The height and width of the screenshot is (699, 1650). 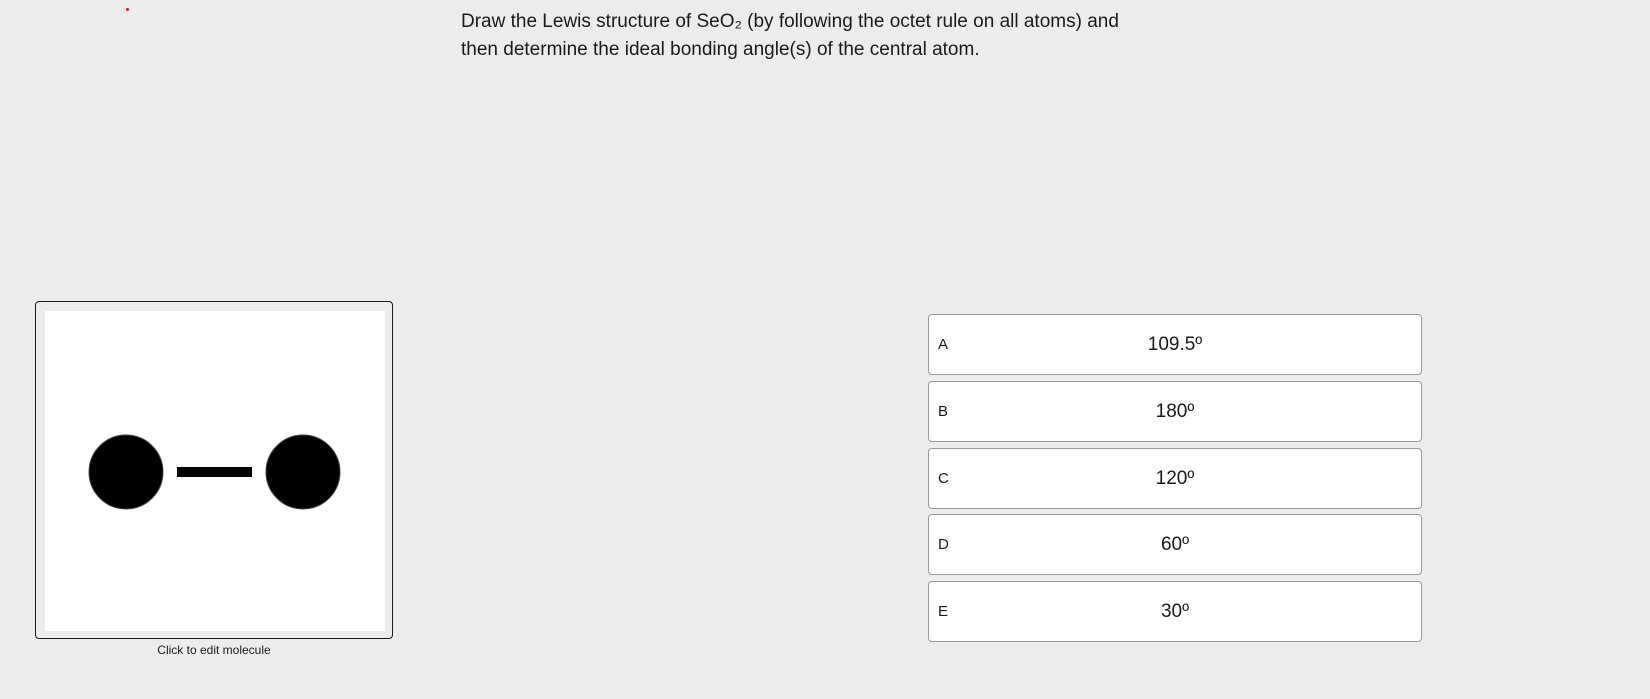 I want to click on option-value: 30º, so click(x=1175, y=611).